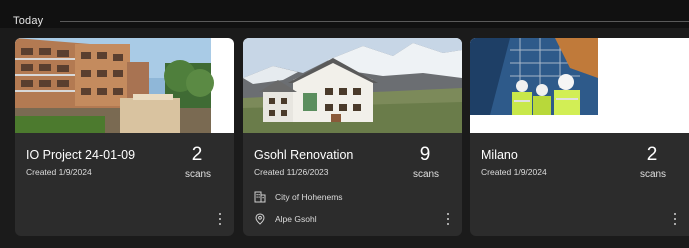  What do you see at coordinates (260, 219) in the screenshot?
I see `location-pin-icon` at bounding box center [260, 219].